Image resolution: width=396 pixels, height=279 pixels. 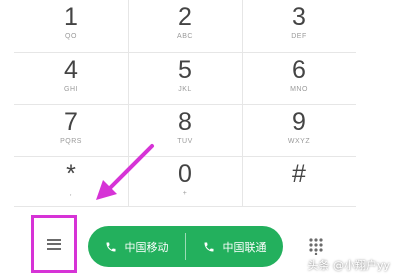 What do you see at coordinates (71, 174) in the screenshot?
I see `key-digit: *` at bounding box center [71, 174].